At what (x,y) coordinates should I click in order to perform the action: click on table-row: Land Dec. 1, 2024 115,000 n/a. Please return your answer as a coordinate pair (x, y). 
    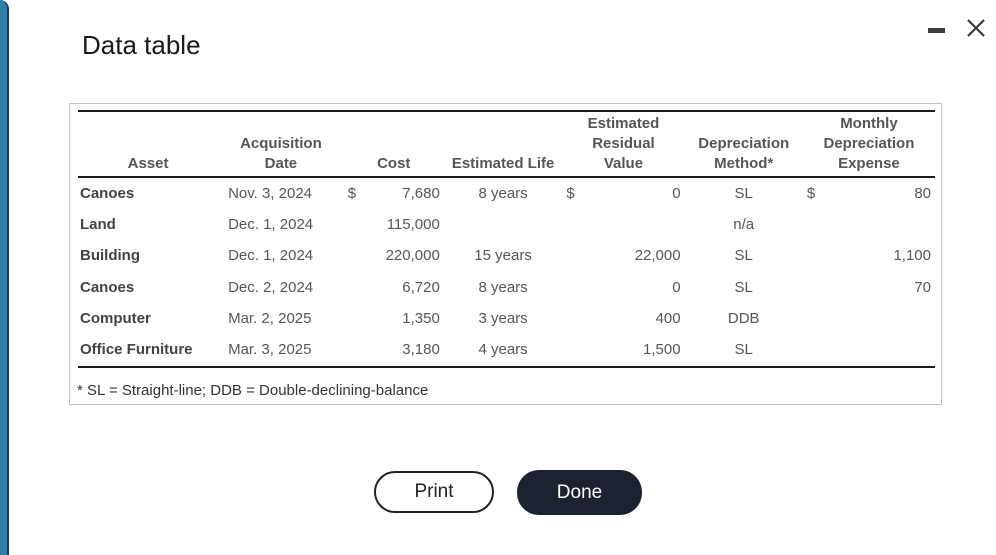
    Looking at the image, I should click on (506, 224).